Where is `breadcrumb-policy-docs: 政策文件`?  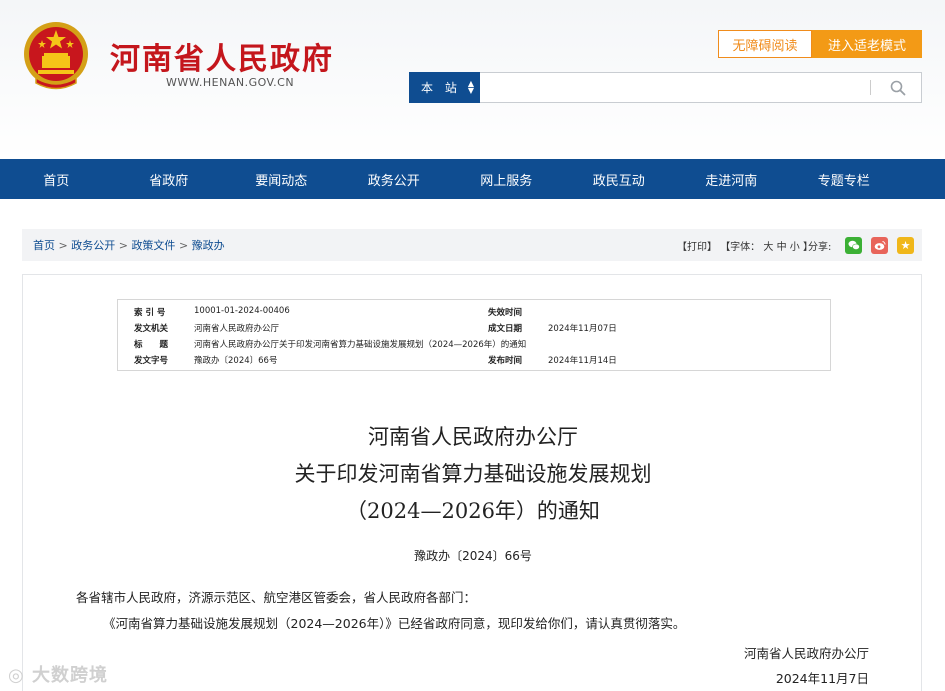 breadcrumb-policy-docs: 政策文件 is located at coordinates (153, 245).